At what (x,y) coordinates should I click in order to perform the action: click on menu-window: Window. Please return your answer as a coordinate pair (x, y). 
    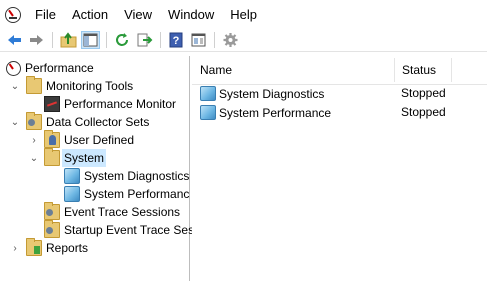
    Looking at the image, I should click on (191, 14).